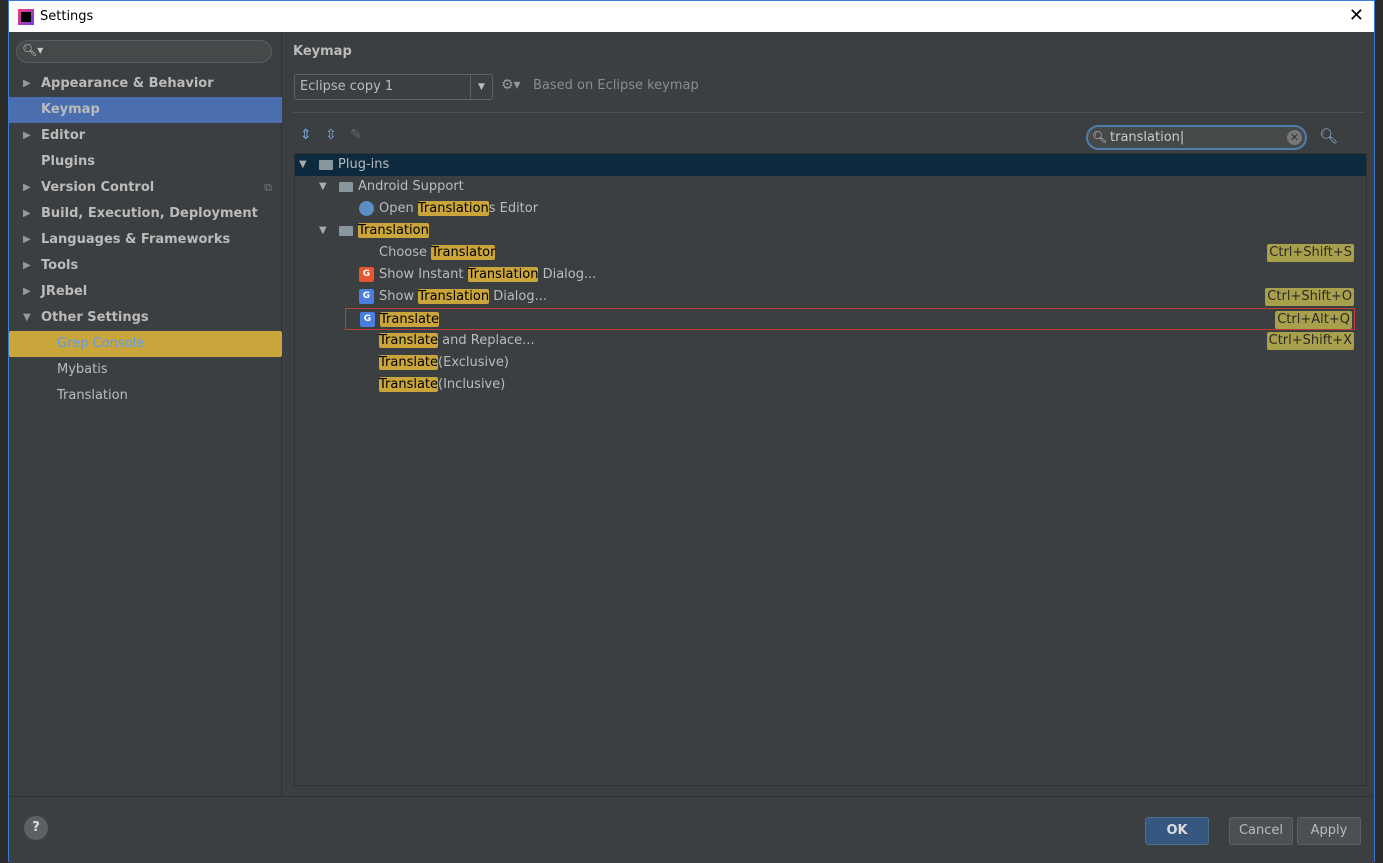  I want to click on search-match-highlight: Translator, so click(463, 252).